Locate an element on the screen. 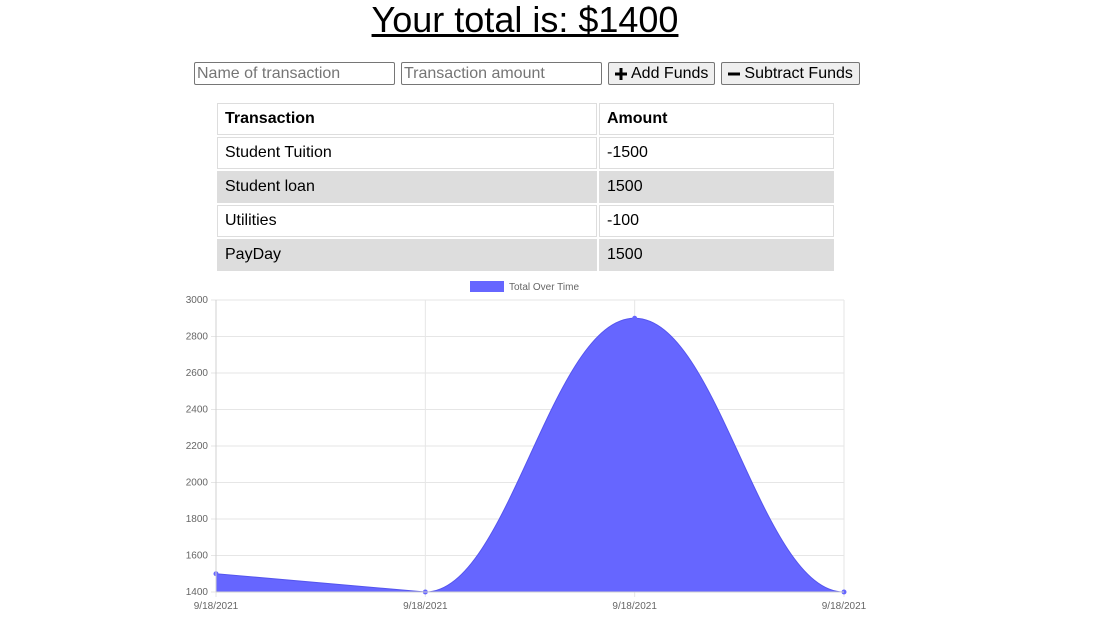 The height and width of the screenshot is (642, 1120). table-row: Utilities -100 is located at coordinates (525, 221).